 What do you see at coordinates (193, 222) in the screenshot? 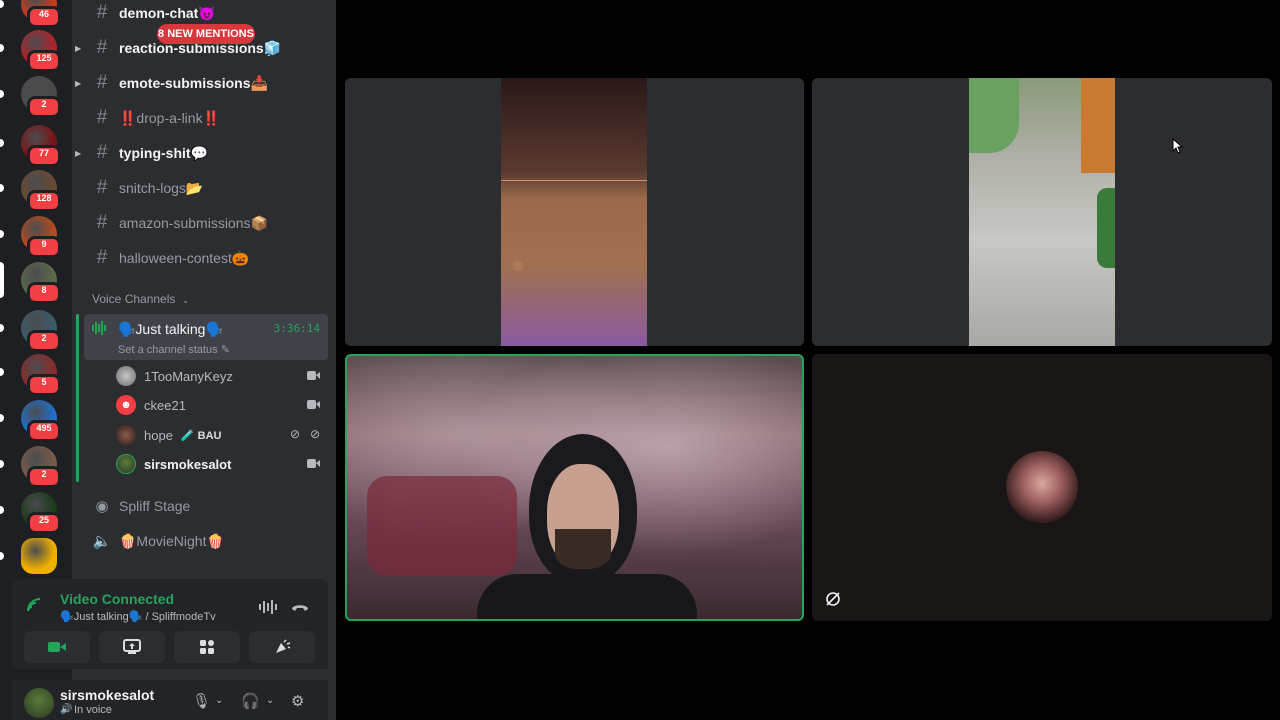
I see `channel-label: amazon-submissions📦` at bounding box center [193, 222].